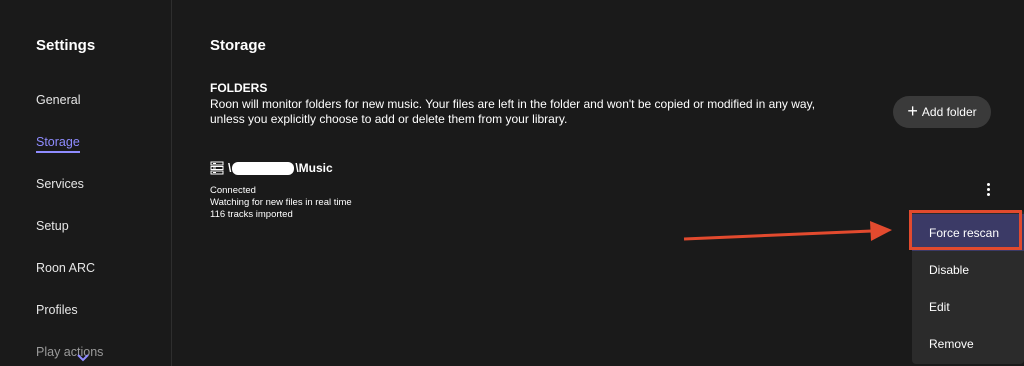 This screenshot has height=366, width=1024. What do you see at coordinates (968, 306) in the screenshot?
I see `menu-item-edit: Edit` at bounding box center [968, 306].